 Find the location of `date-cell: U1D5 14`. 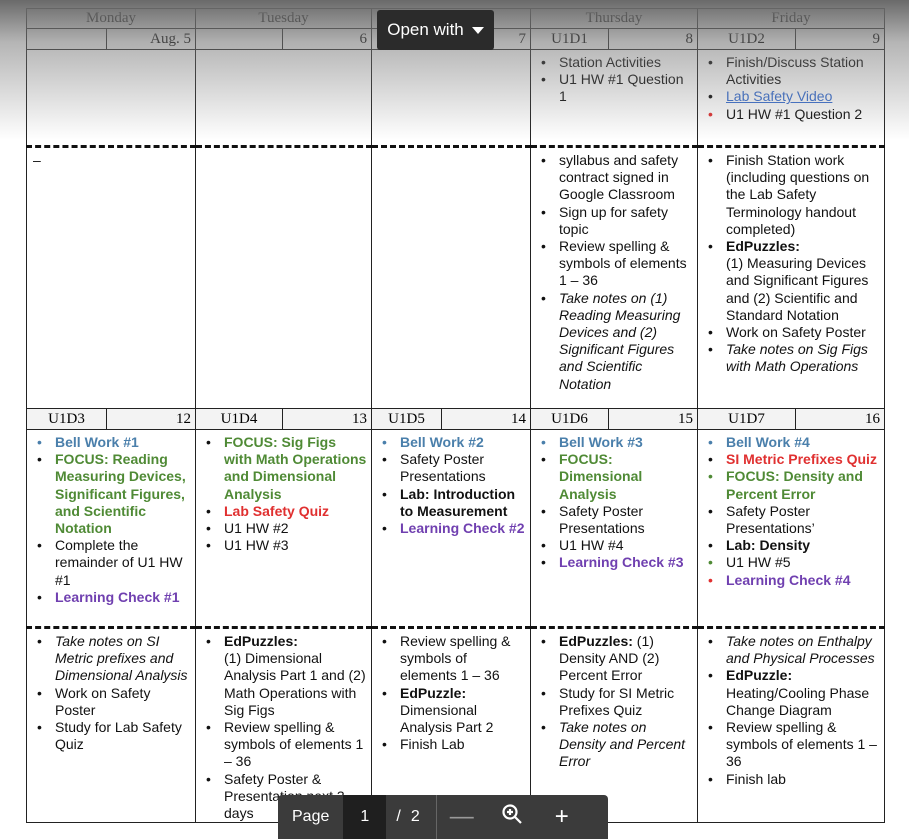

date-cell: U1D5 14 is located at coordinates (451, 419).